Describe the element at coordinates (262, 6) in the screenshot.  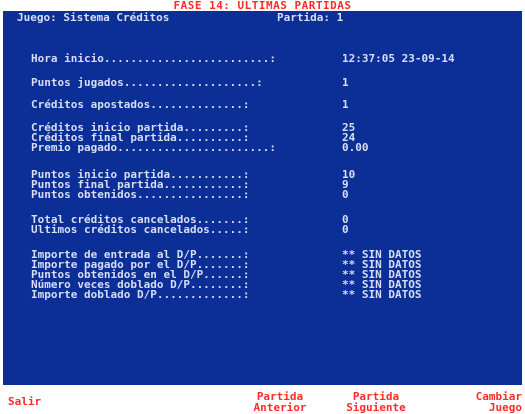
I see `page-title: FASE 14: ULTIMAS PARTIDAS` at that location.